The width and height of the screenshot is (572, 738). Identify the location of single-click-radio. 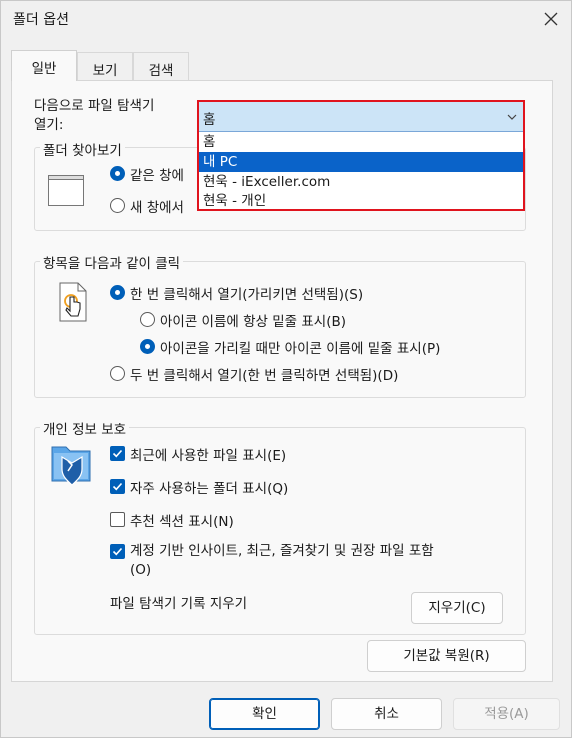
(117, 292).